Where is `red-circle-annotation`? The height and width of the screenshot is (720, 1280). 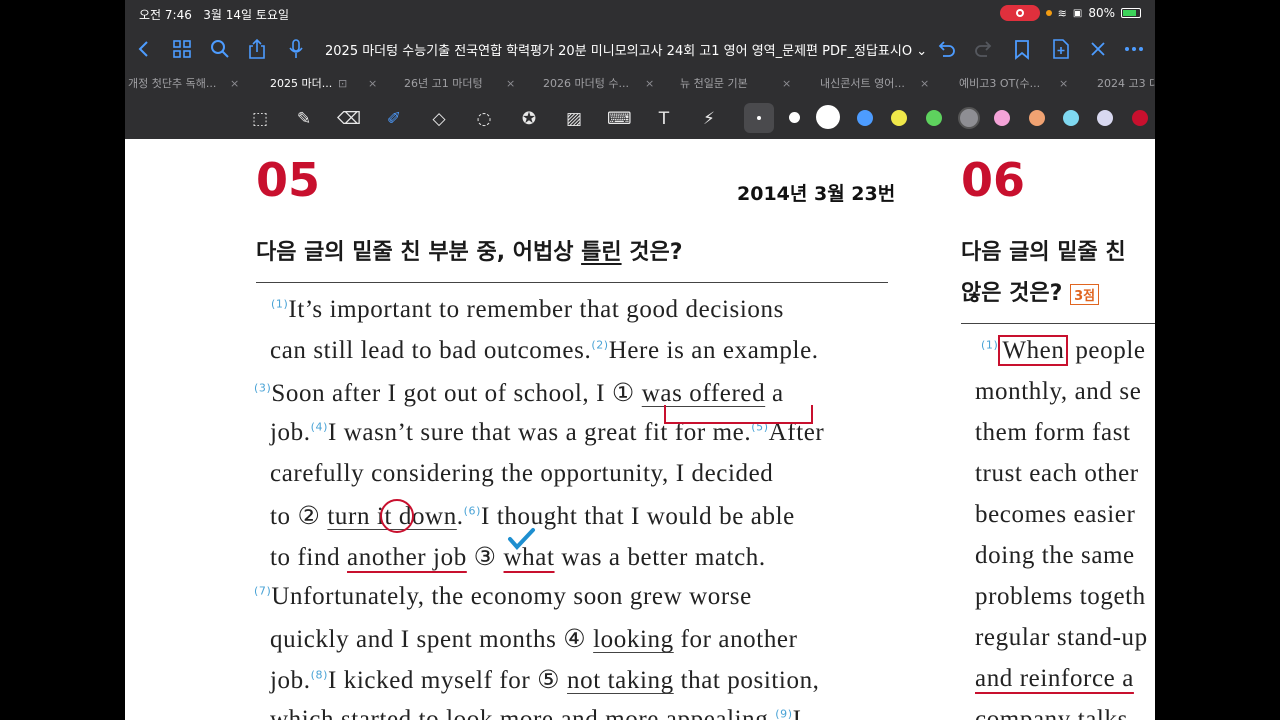 red-circle-annotation is located at coordinates (397, 516).